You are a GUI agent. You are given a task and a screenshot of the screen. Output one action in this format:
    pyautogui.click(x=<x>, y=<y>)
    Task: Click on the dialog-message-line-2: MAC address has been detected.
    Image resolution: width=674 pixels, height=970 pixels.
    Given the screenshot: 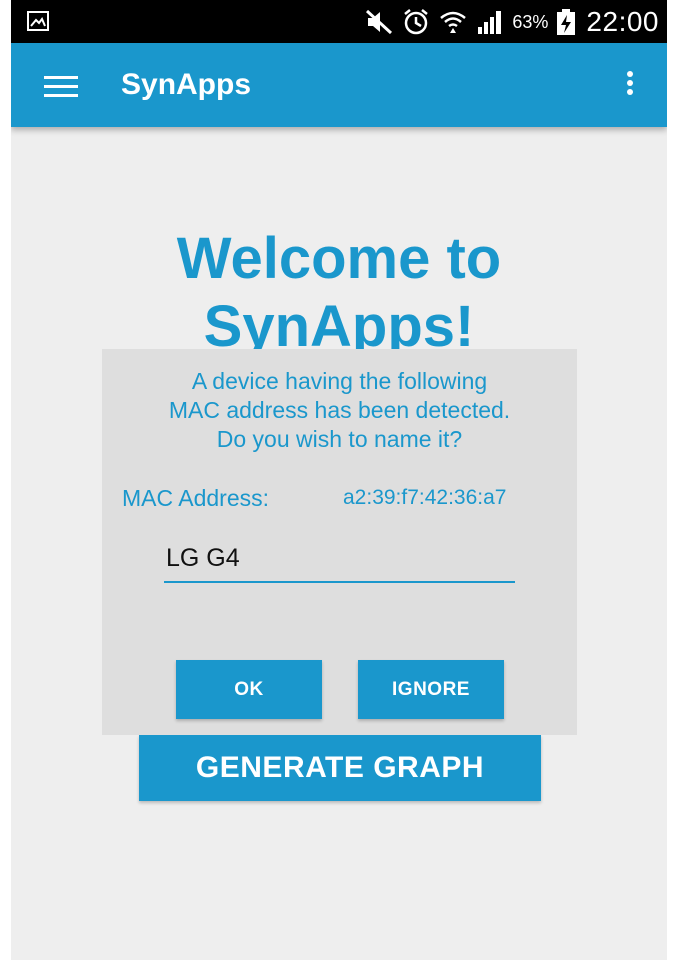 What is the action you would take?
    pyautogui.click(x=339, y=410)
    